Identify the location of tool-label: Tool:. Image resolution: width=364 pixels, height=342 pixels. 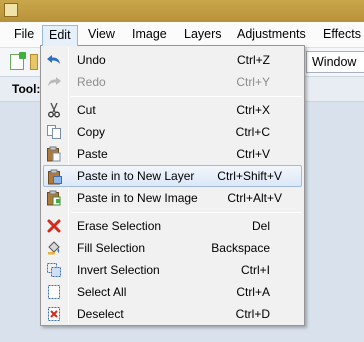
(26, 89).